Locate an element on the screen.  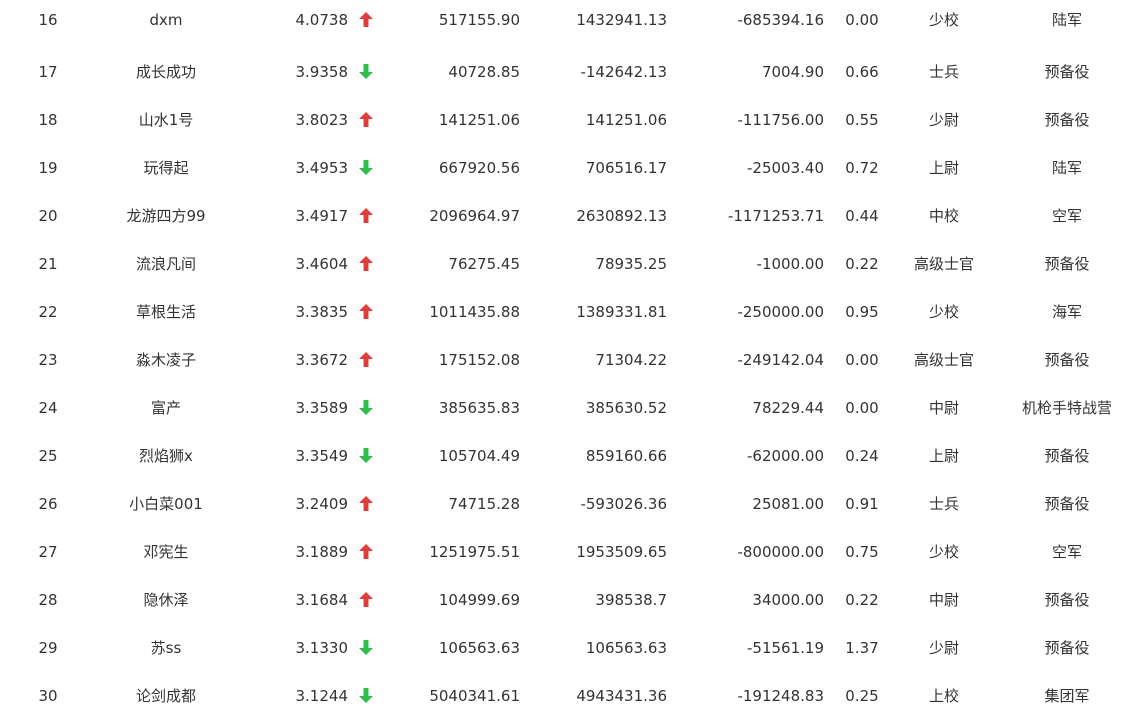
value2-cell: 1432941.13 is located at coordinates (621, 20).